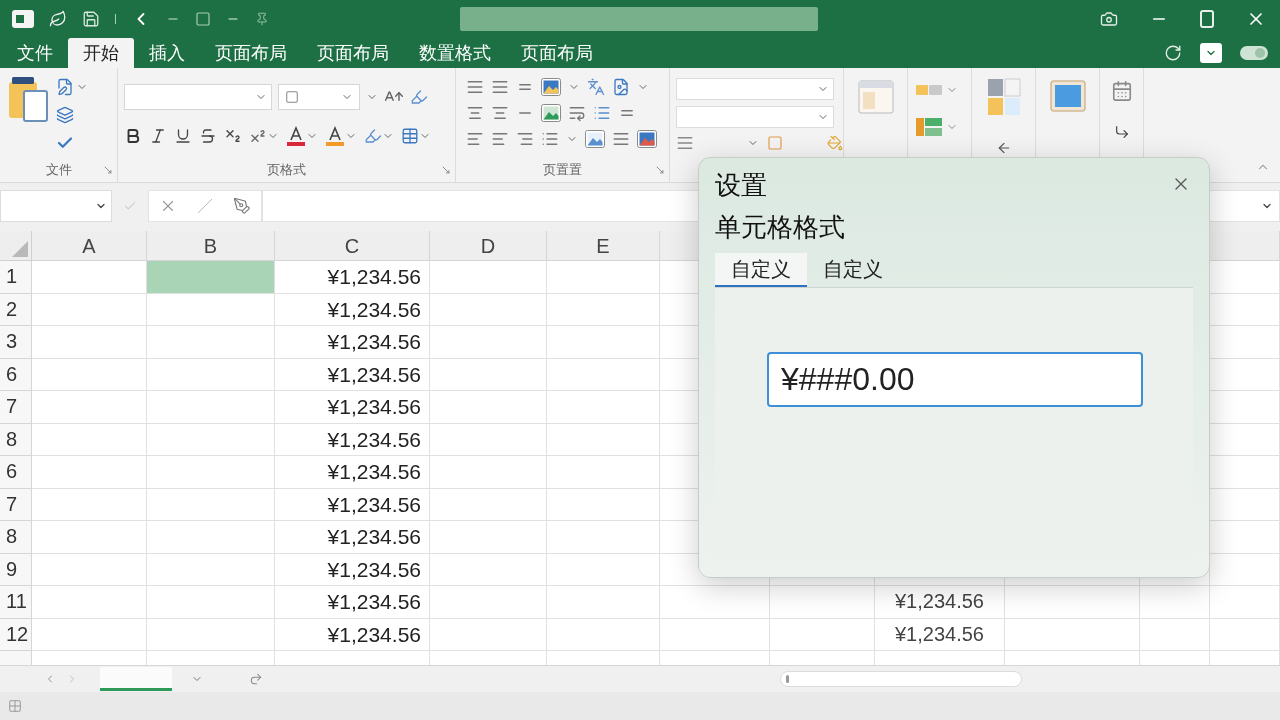 The image size is (1280, 720). What do you see at coordinates (562, 170) in the screenshot?
I see `ribbon-group-label: 页置置` at bounding box center [562, 170].